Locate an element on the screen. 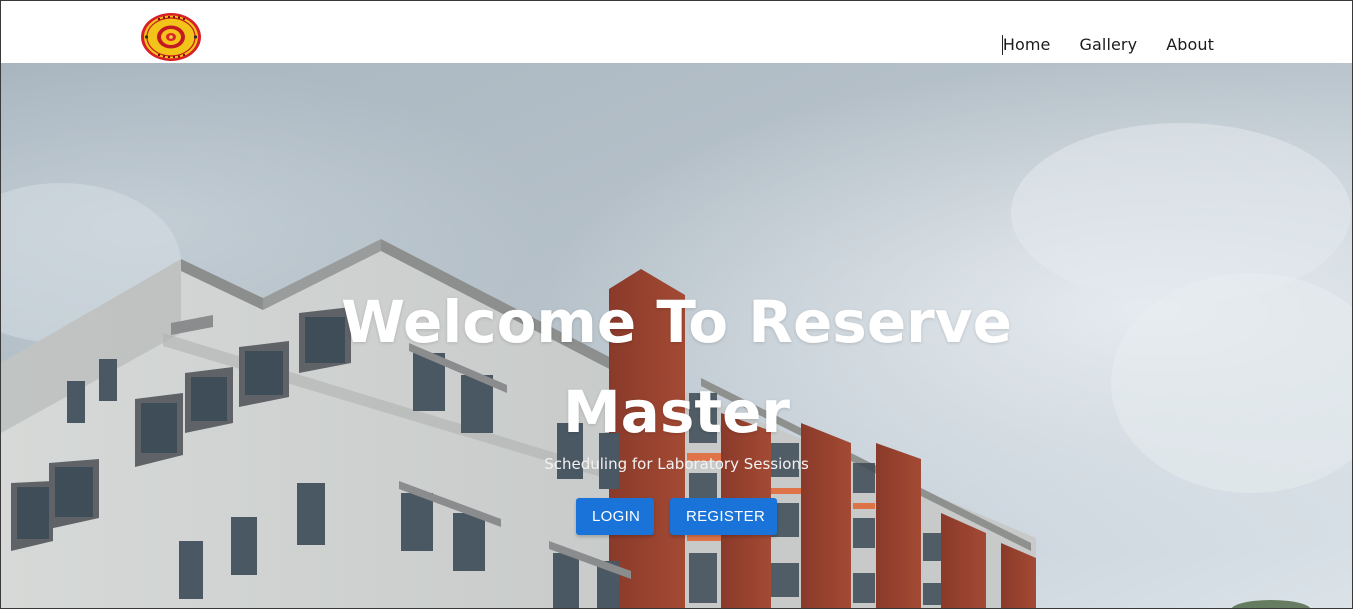  nav-gallery-link: Gallery is located at coordinates (1109, 45).